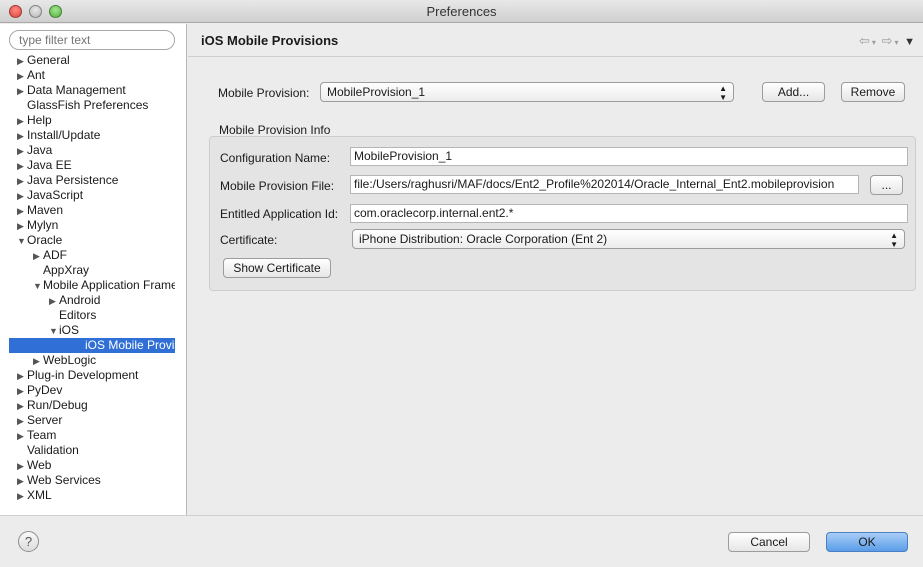 The height and width of the screenshot is (567, 923). Describe the element at coordinates (45, 420) in the screenshot. I see `tree-item-label: Server` at that location.